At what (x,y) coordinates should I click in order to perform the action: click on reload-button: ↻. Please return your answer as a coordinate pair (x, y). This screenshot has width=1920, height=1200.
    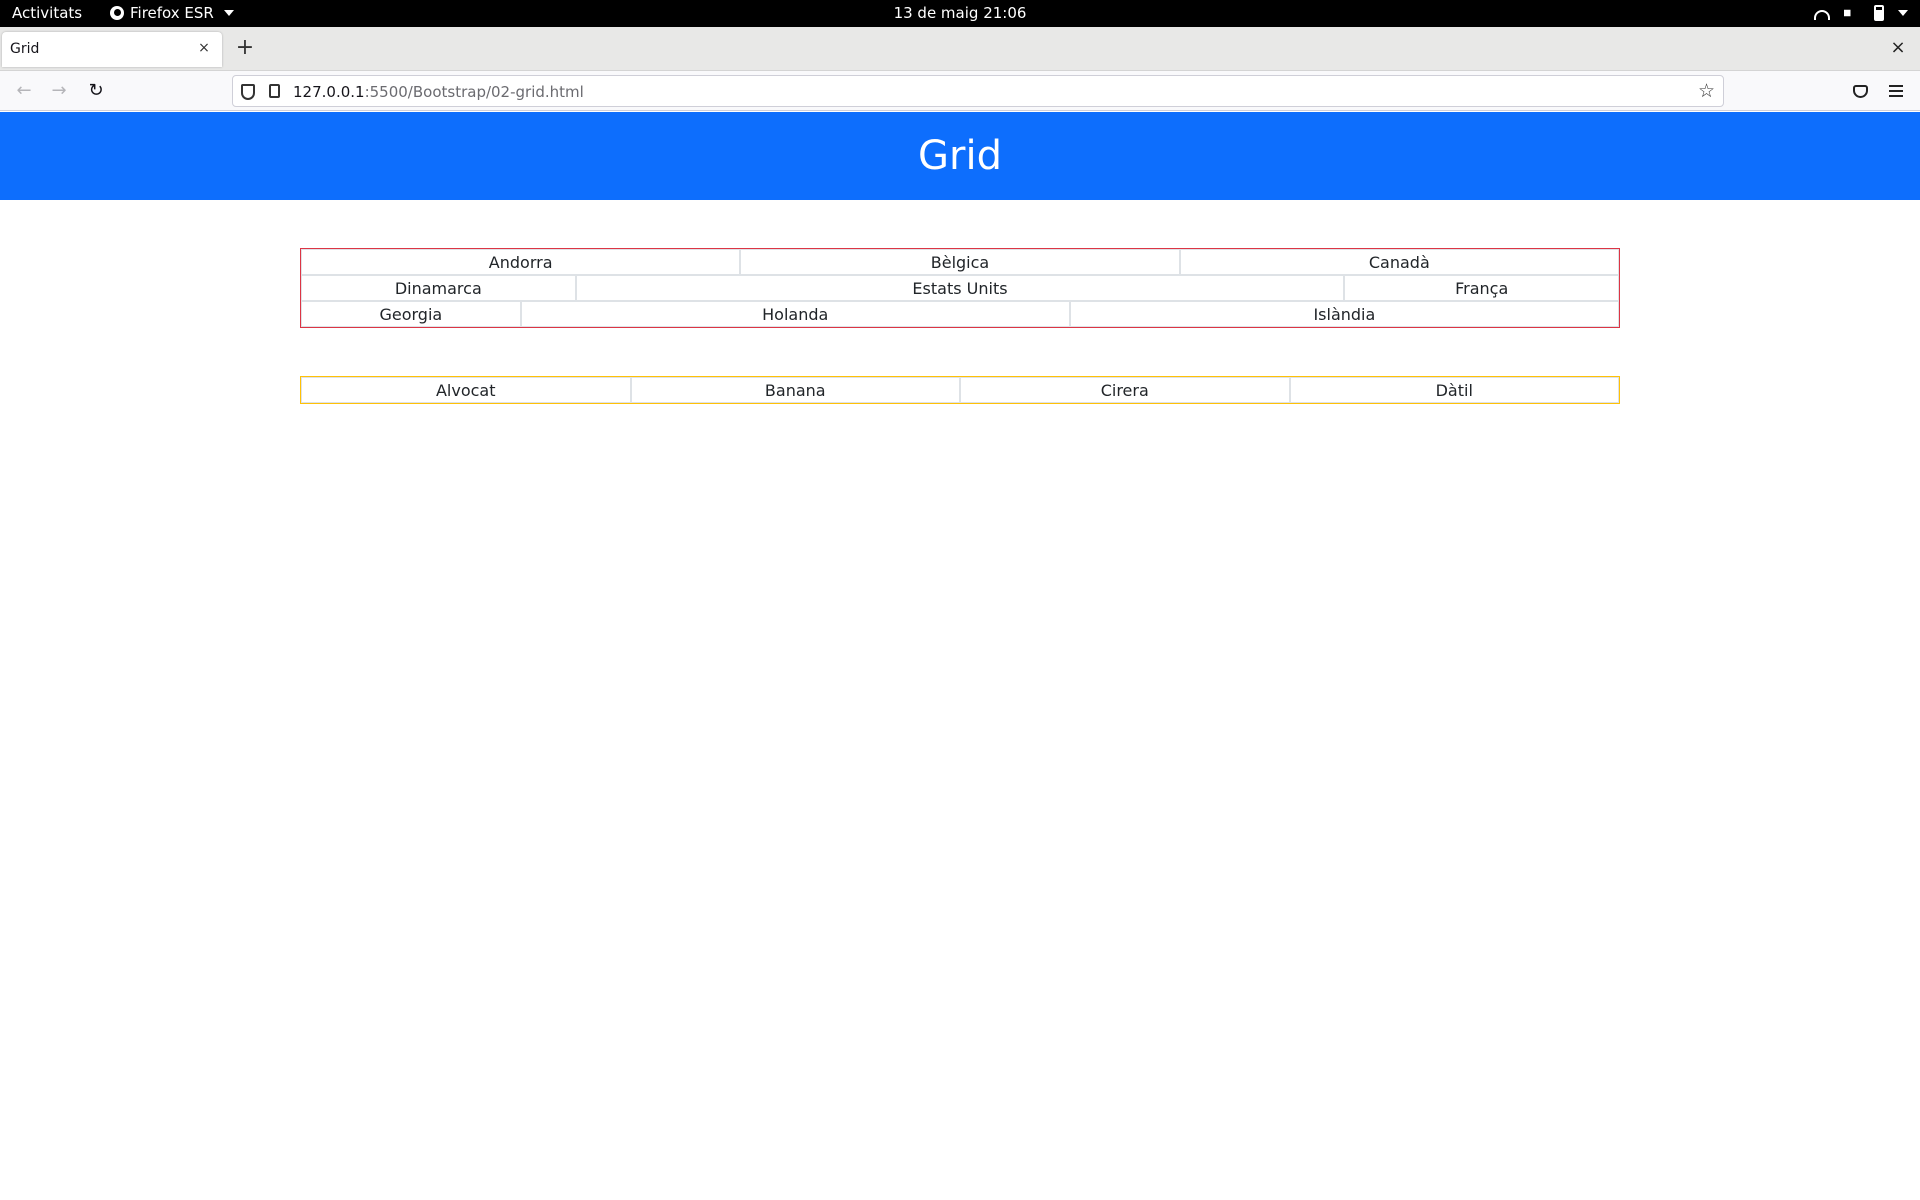
    Looking at the image, I should click on (96, 91).